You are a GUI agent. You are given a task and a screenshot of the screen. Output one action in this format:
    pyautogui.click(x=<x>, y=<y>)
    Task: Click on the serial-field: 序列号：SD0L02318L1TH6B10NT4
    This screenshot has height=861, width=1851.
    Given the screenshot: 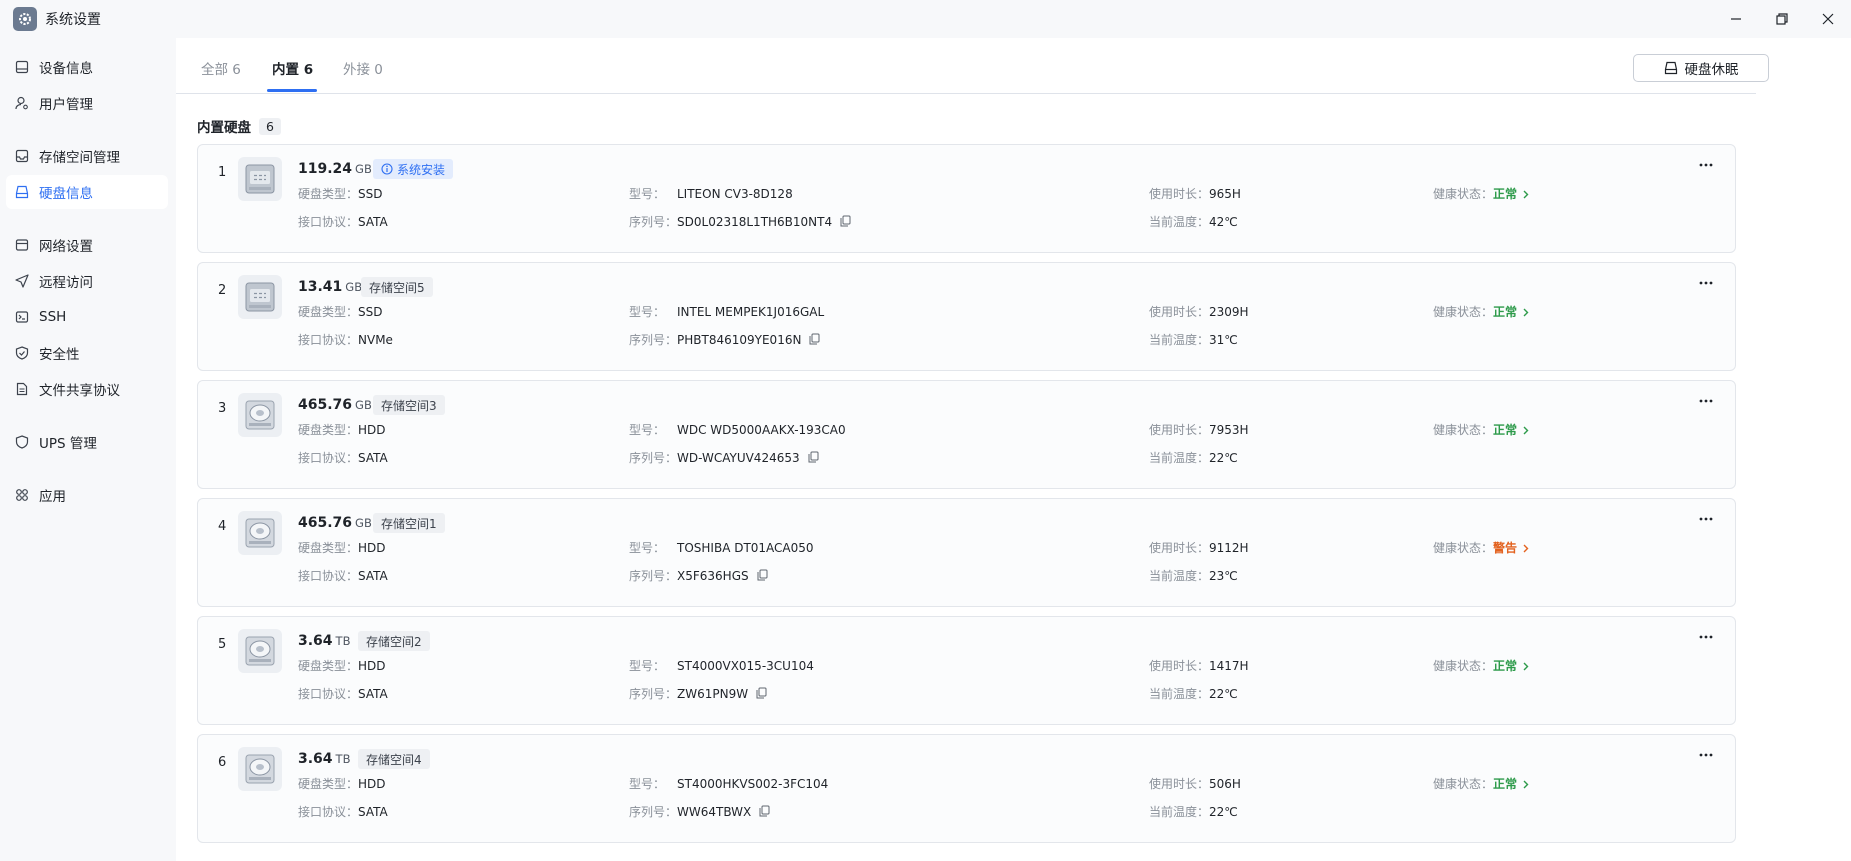 What is the action you would take?
    pyautogui.click(x=740, y=221)
    